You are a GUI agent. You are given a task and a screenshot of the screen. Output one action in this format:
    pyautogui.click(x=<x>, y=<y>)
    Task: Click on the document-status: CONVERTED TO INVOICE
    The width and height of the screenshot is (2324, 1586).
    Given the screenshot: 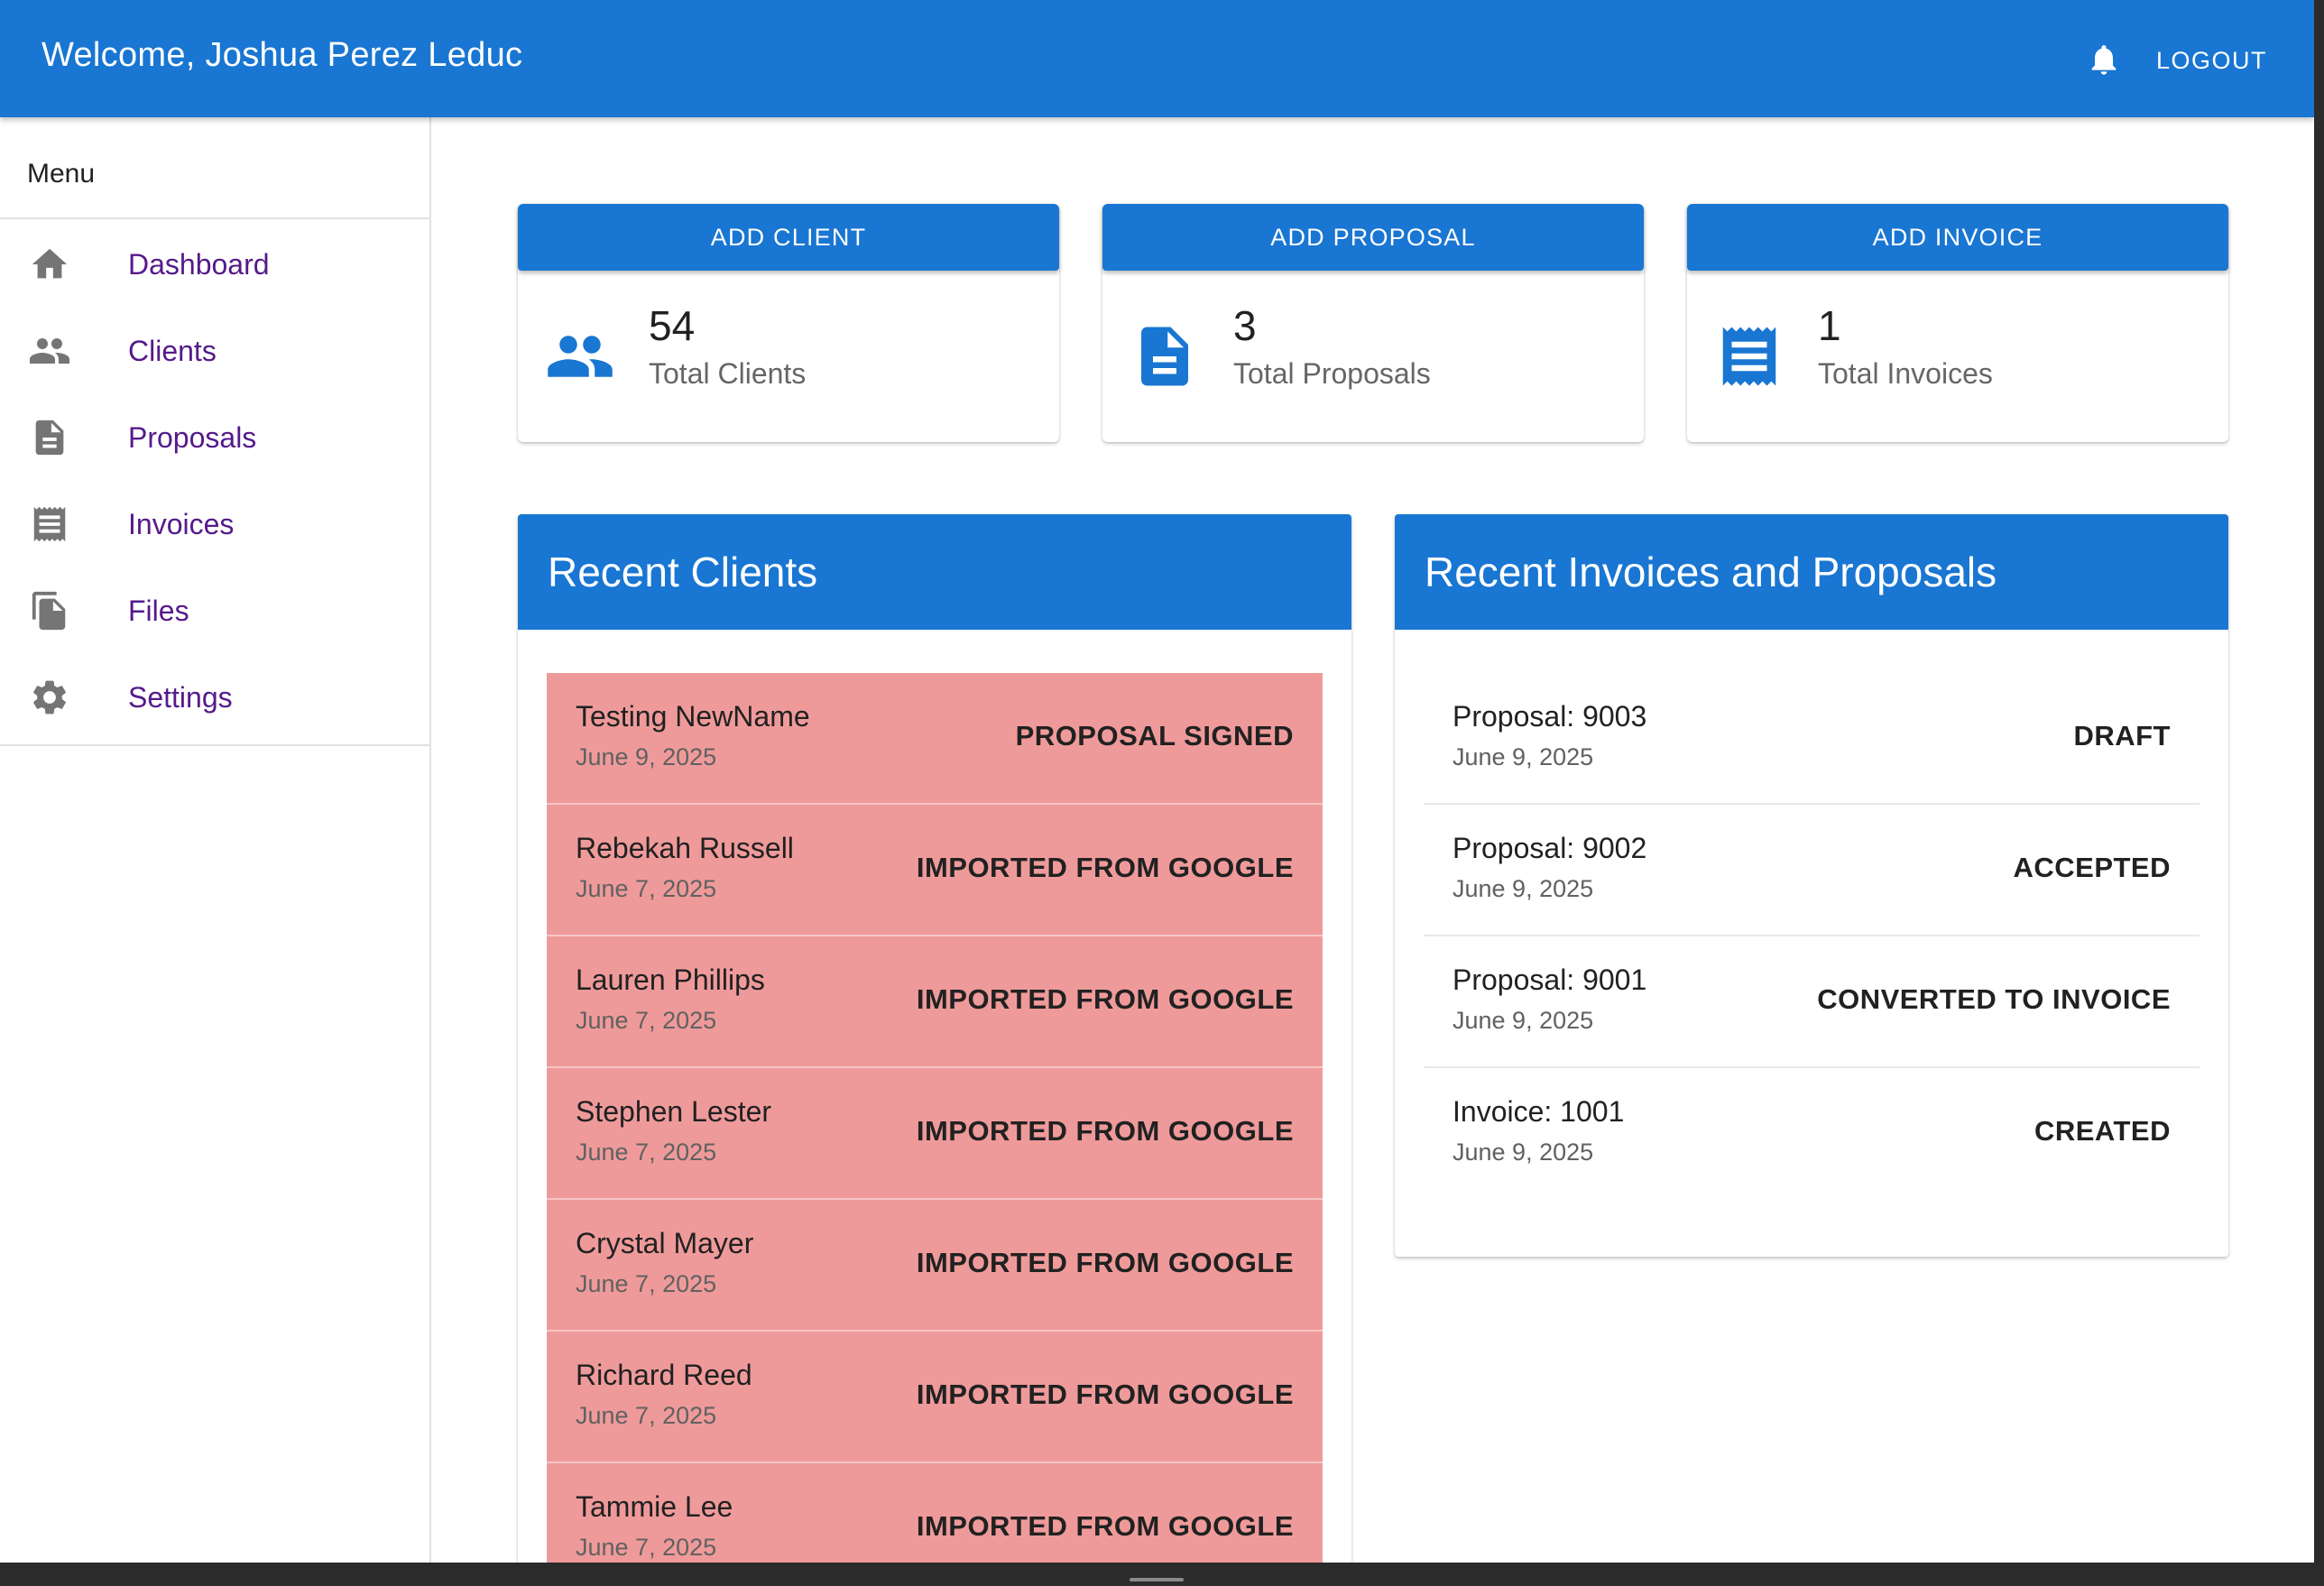 What is the action you would take?
    pyautogui.click(x=1994, y=999)
    